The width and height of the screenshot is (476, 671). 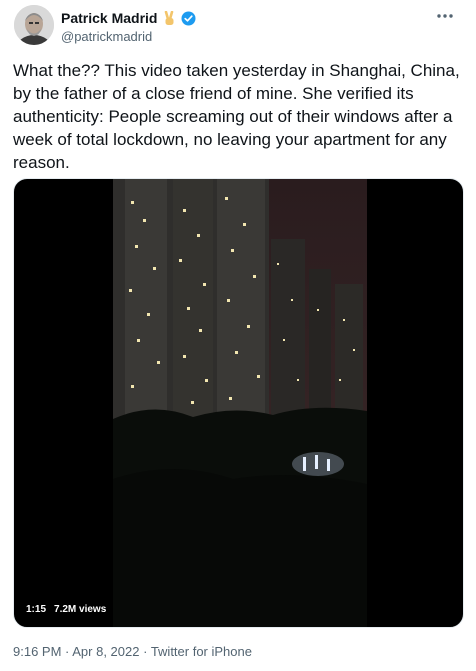 What do you see at coordinates (128, 37) in the screenshot?
I see `author-handle: @patrickmadrid` at bounding box center [128, 37].